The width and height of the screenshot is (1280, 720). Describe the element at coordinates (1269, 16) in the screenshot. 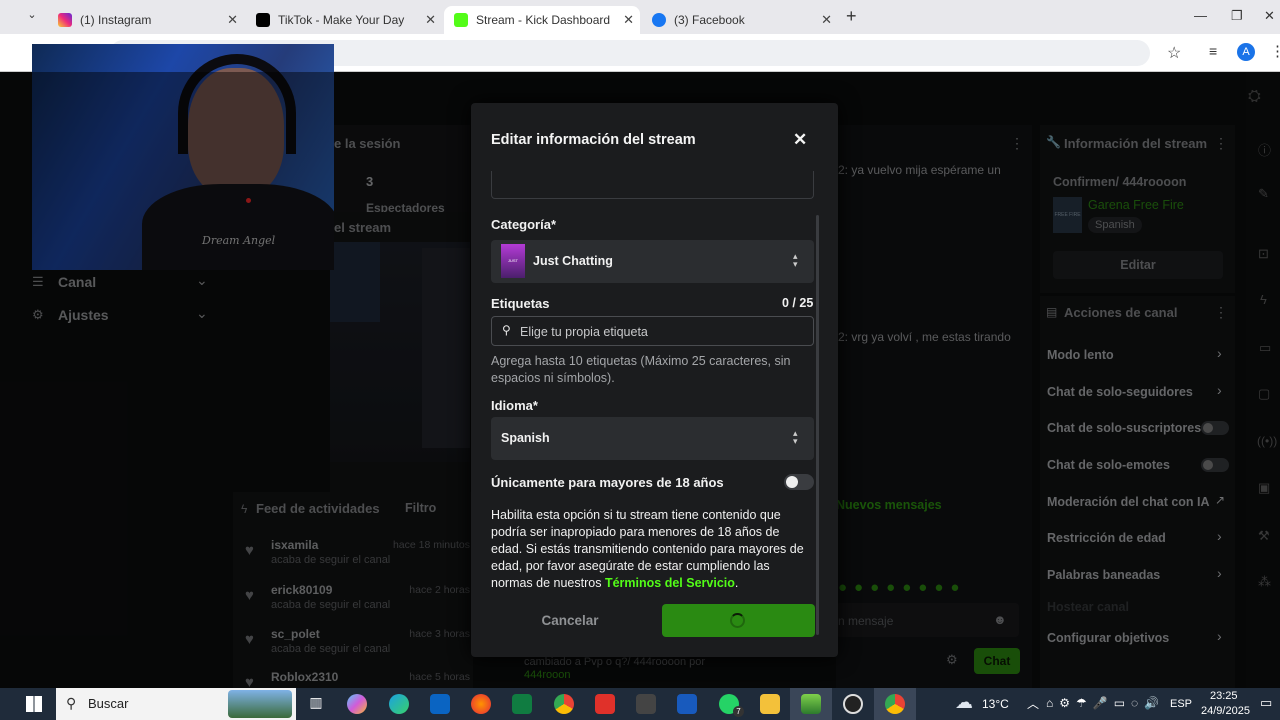

I see `close-window-button: ✕` at that location.